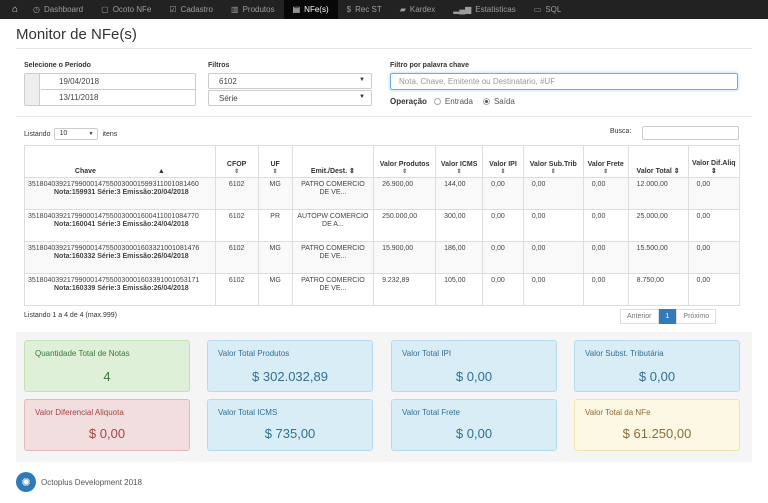  What do you see at coordinates (235, 9) in the screenshot?
I see `produtos-icon: ▥` at bounding box center [235, 9].